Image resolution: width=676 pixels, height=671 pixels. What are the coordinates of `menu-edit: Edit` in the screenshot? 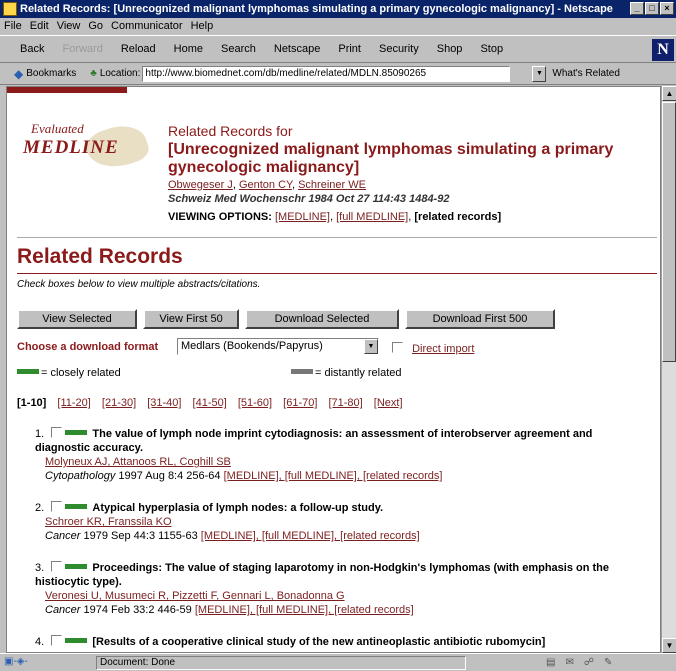 It's located at (39, 26).